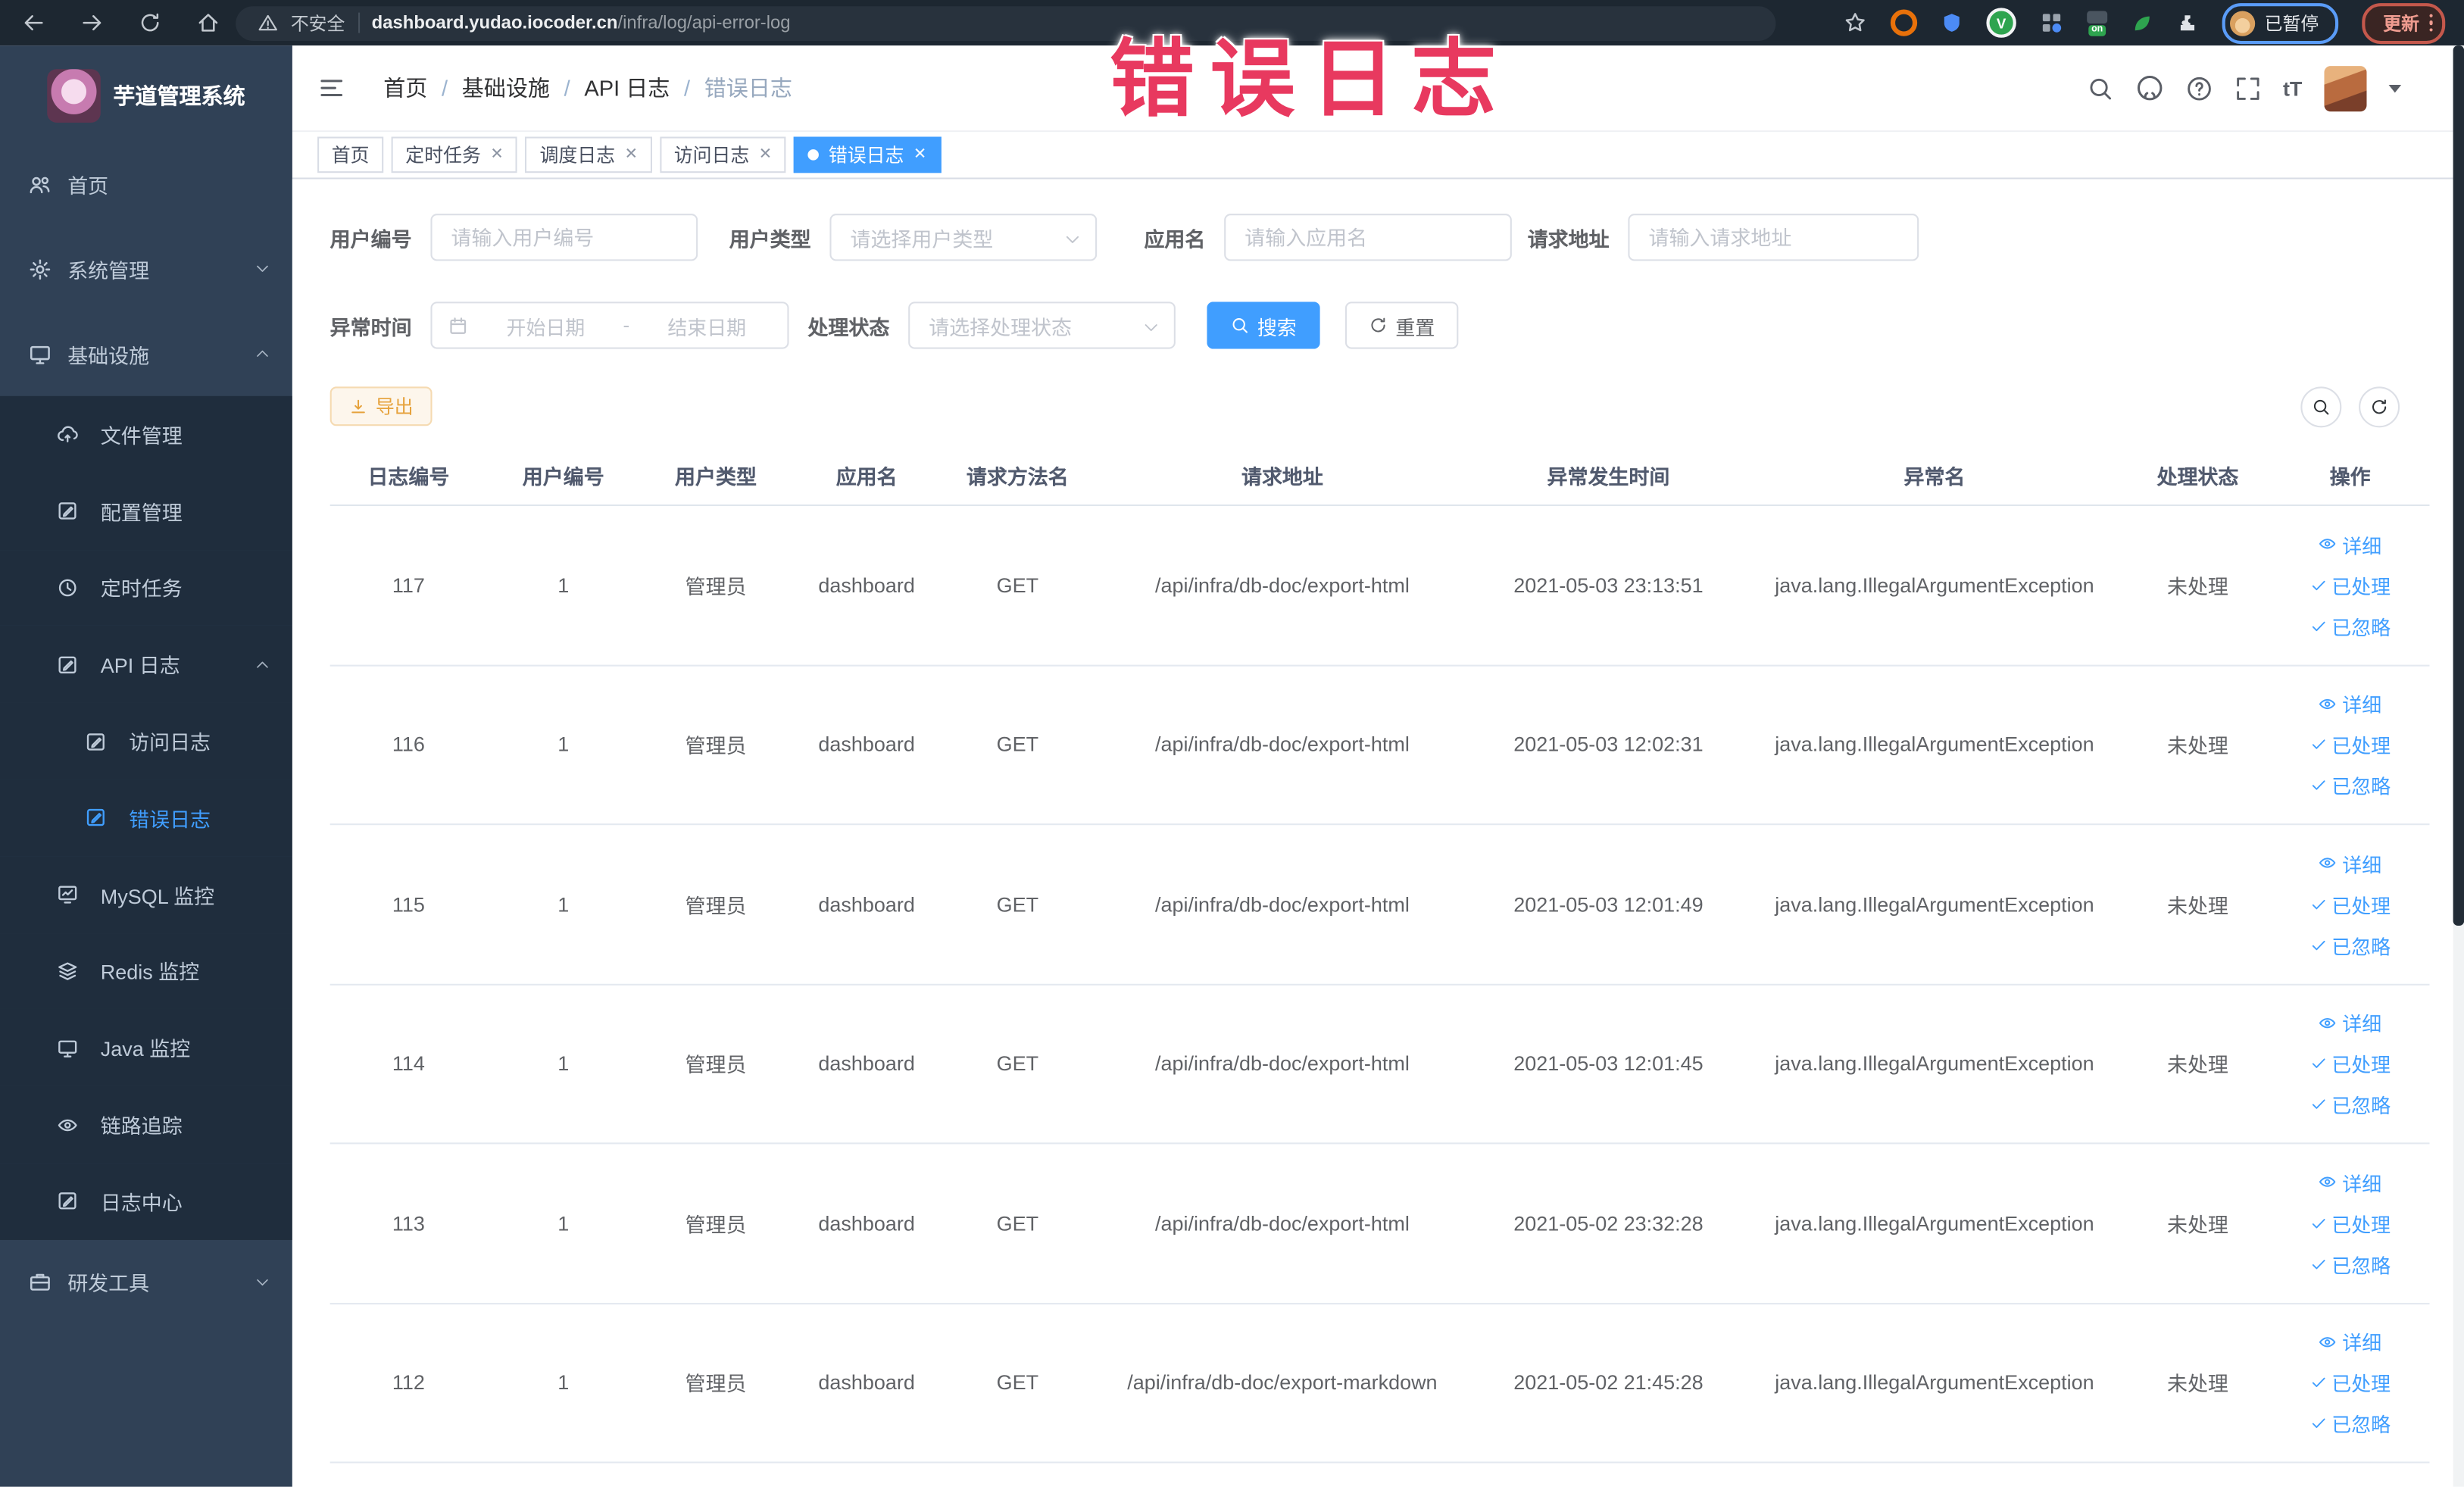  I want to click on tab-error-log: 错误日志 ✕, so click(867, 154).